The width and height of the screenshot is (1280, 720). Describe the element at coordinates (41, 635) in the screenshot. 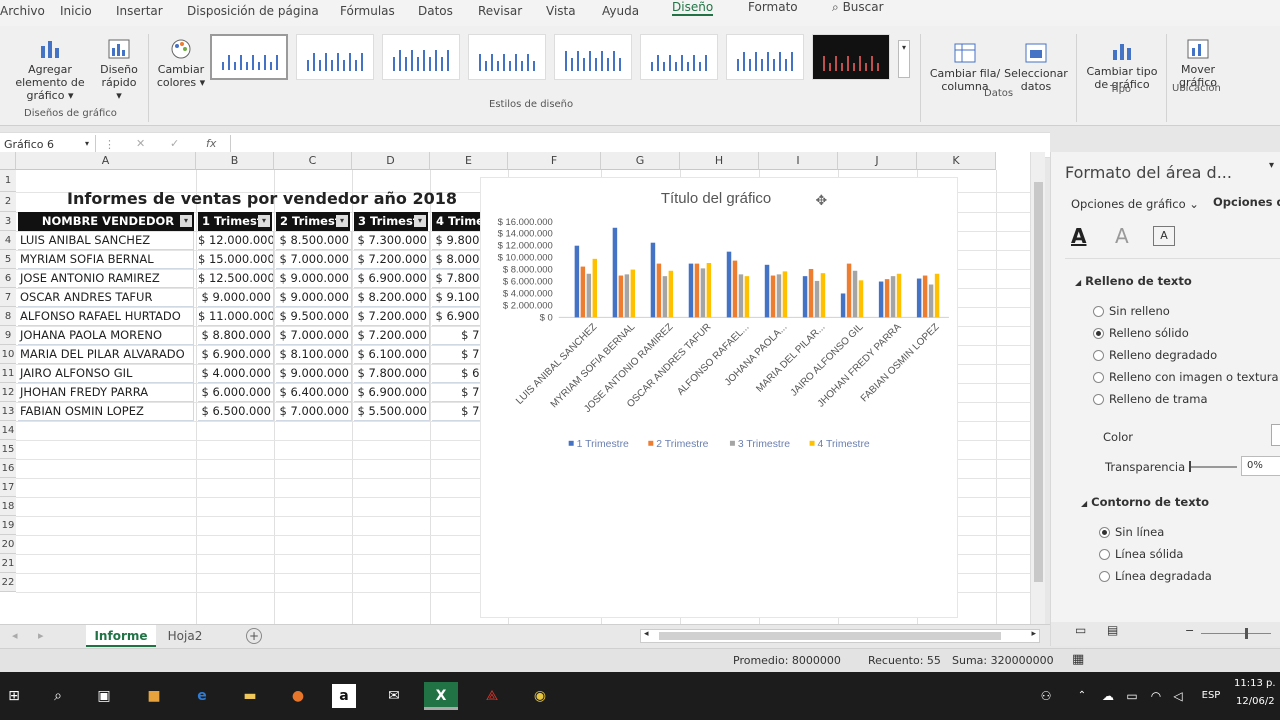

I see `next-sheet-icon: ▸` at that location.